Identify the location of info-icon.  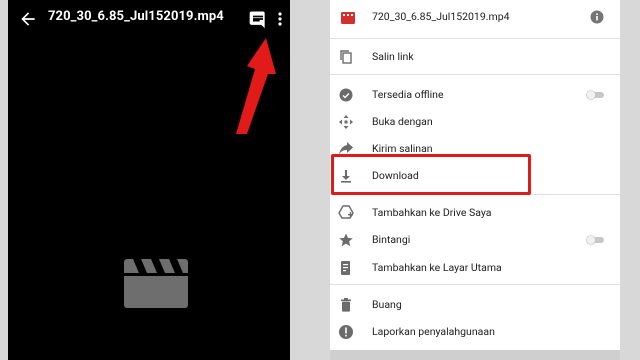
(597, 17).